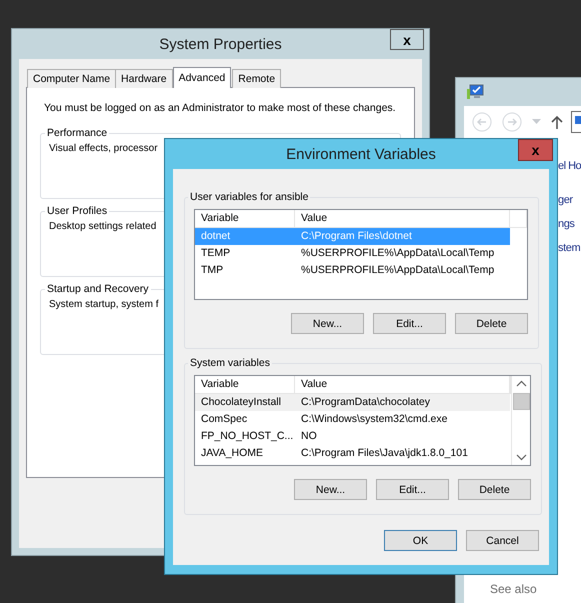 This screenshot has width=581, height=603. Describe the element at coordinates (352, 436) in the screenshot. I see `list-row: FP_NO_HOST_C... NO` at that location.